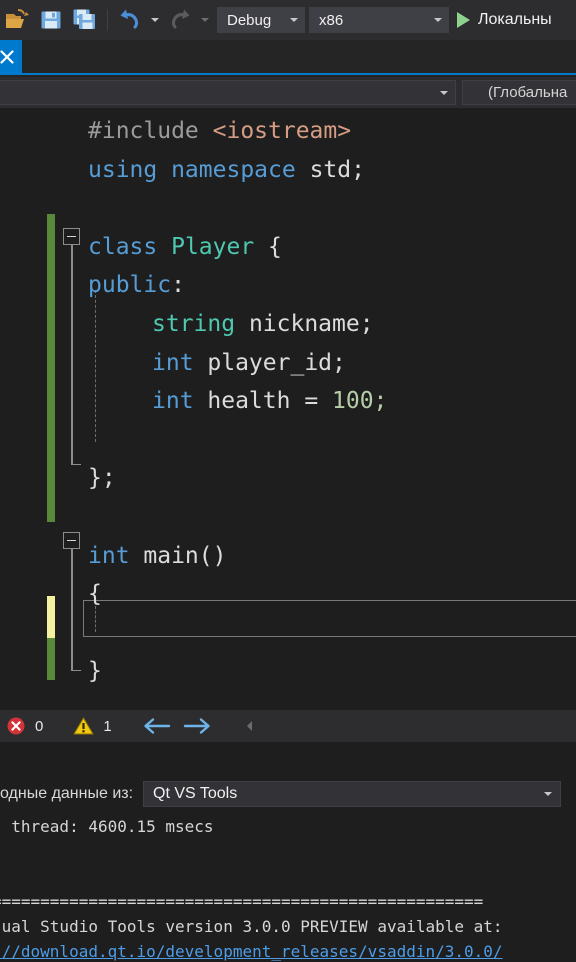  I want to click on code-token: };, so click(102, 478).